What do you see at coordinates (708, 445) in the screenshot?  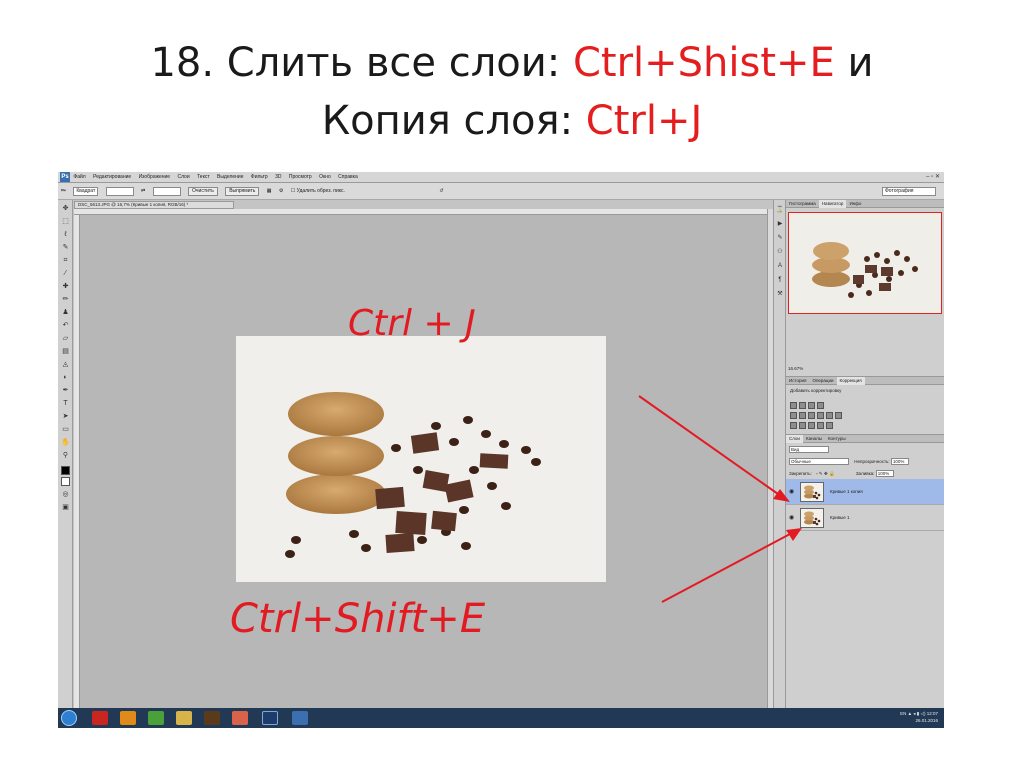 I see `arrow-to-top-layer` at bounding box center [708, 445].